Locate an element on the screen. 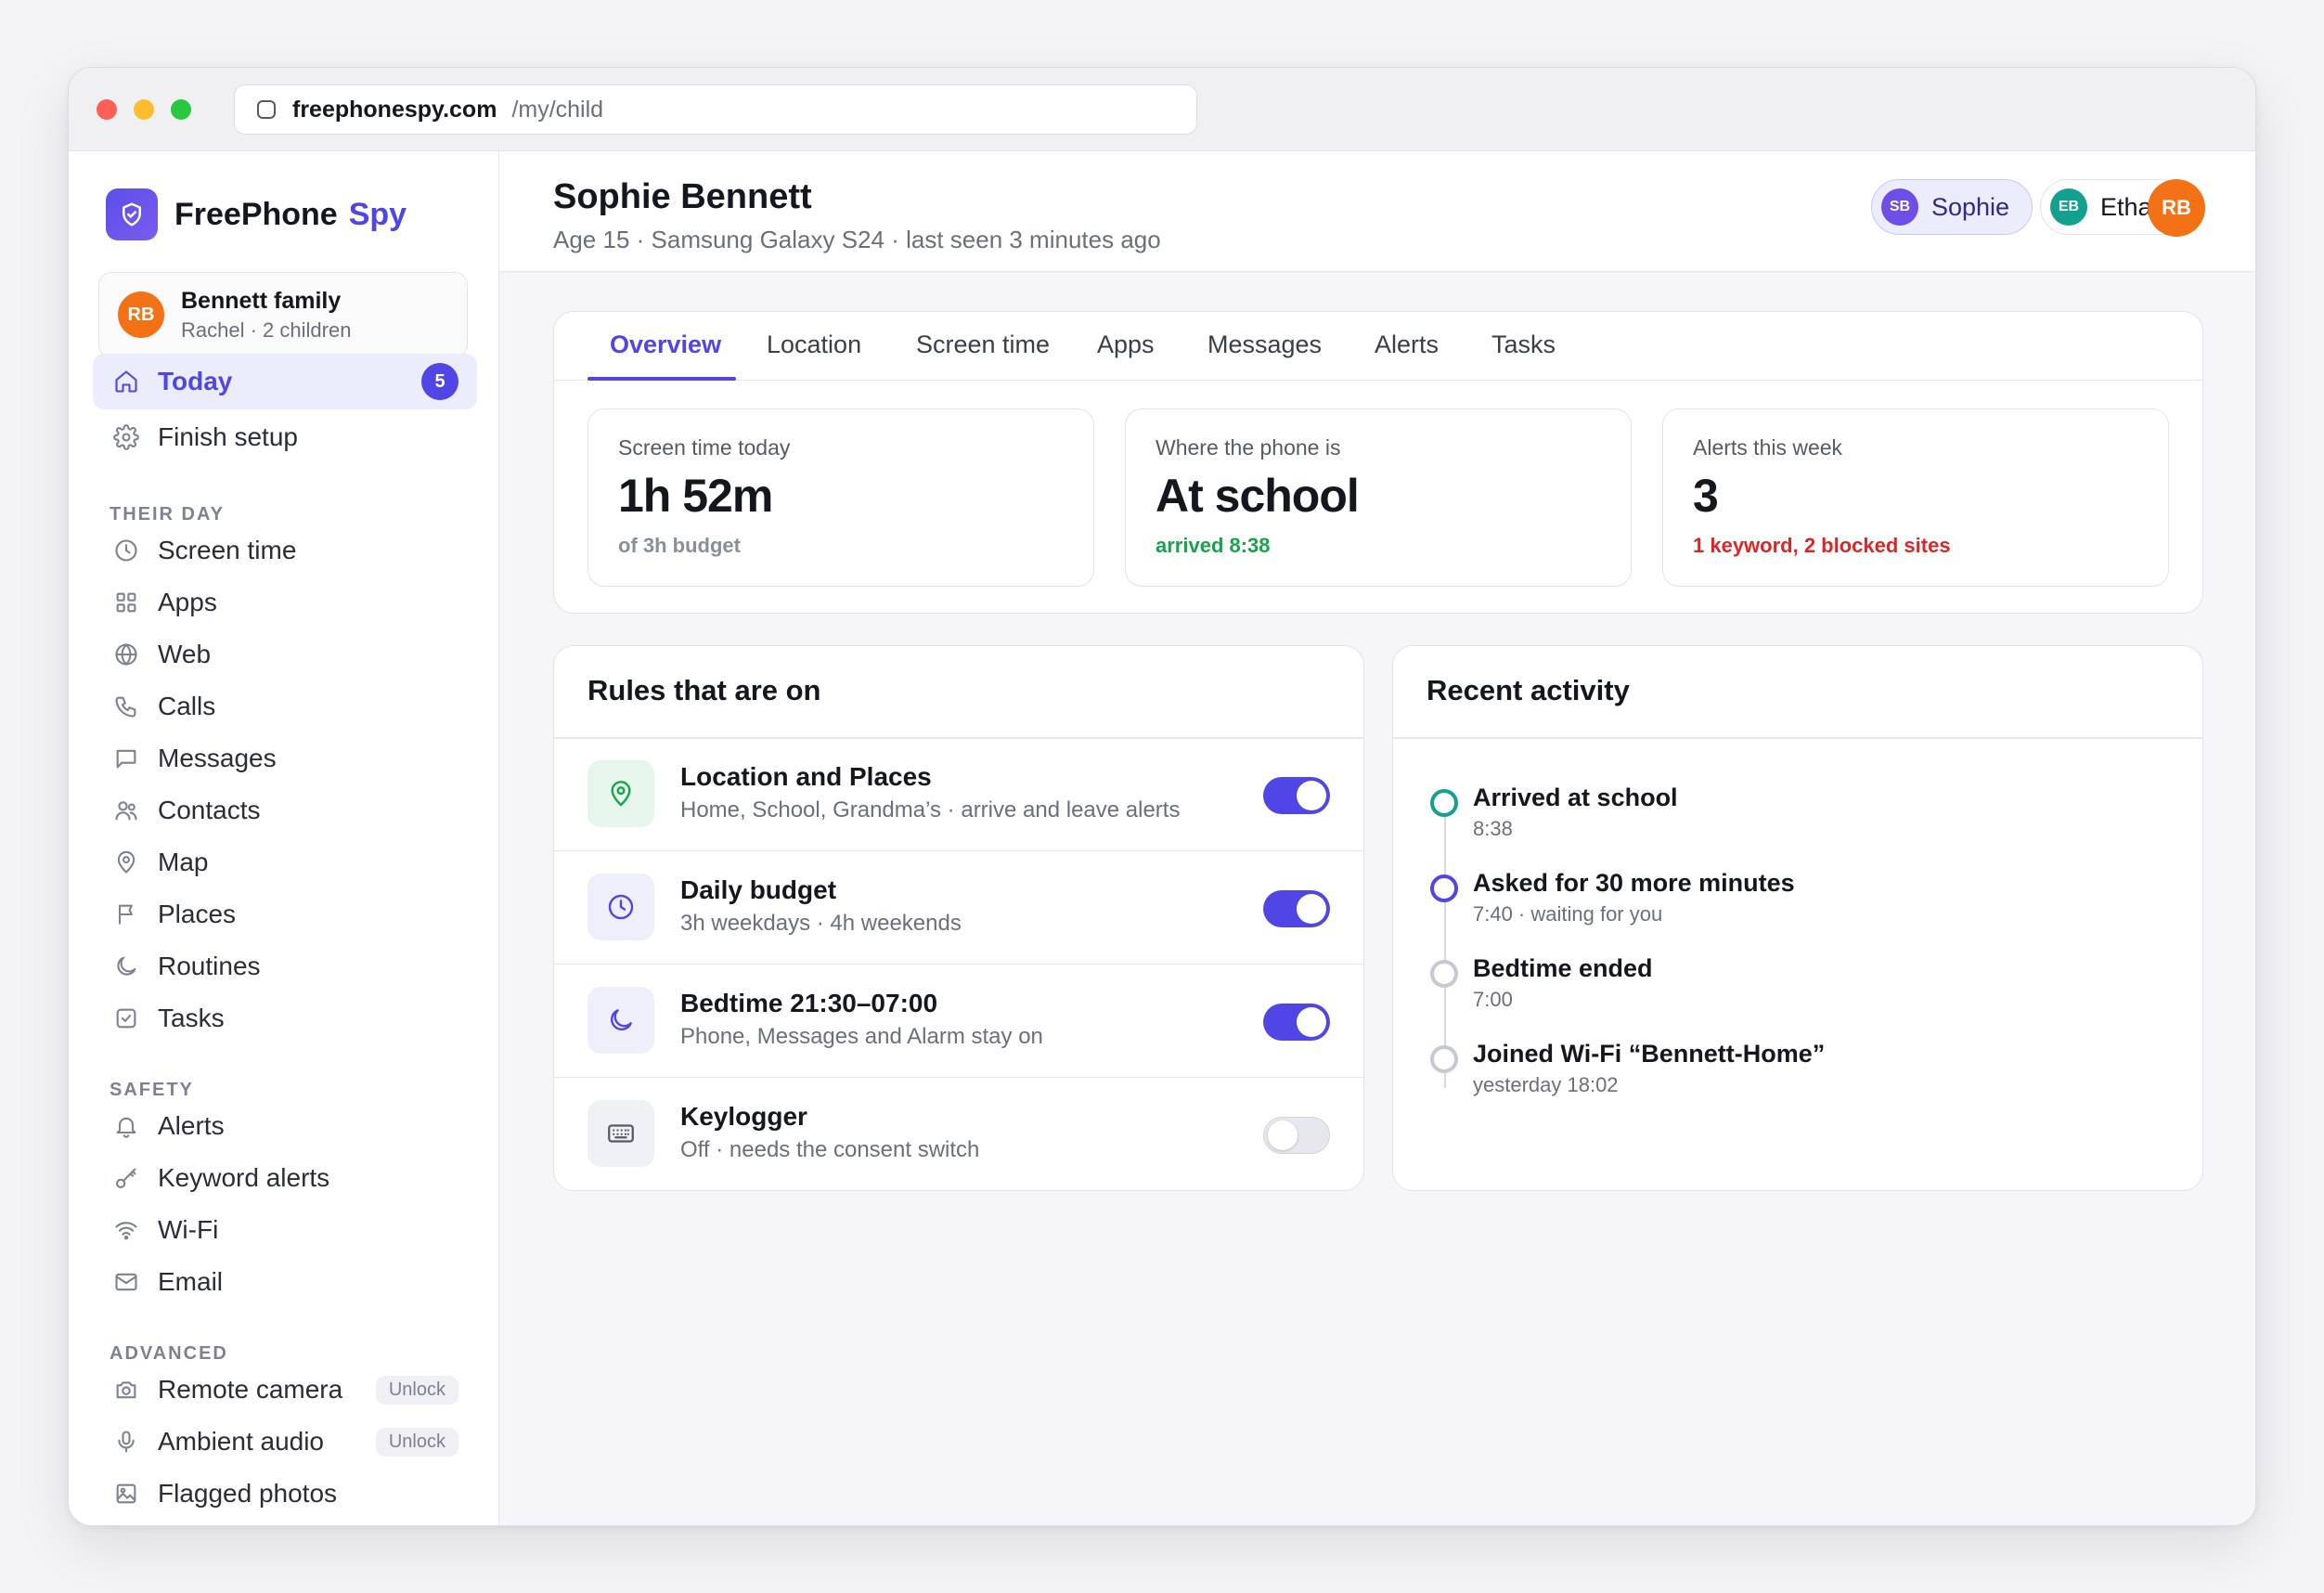 This screenshot has height=1593, width=2324. sidebar-item-label: Remote camera is located at coordinates (251, 1389).